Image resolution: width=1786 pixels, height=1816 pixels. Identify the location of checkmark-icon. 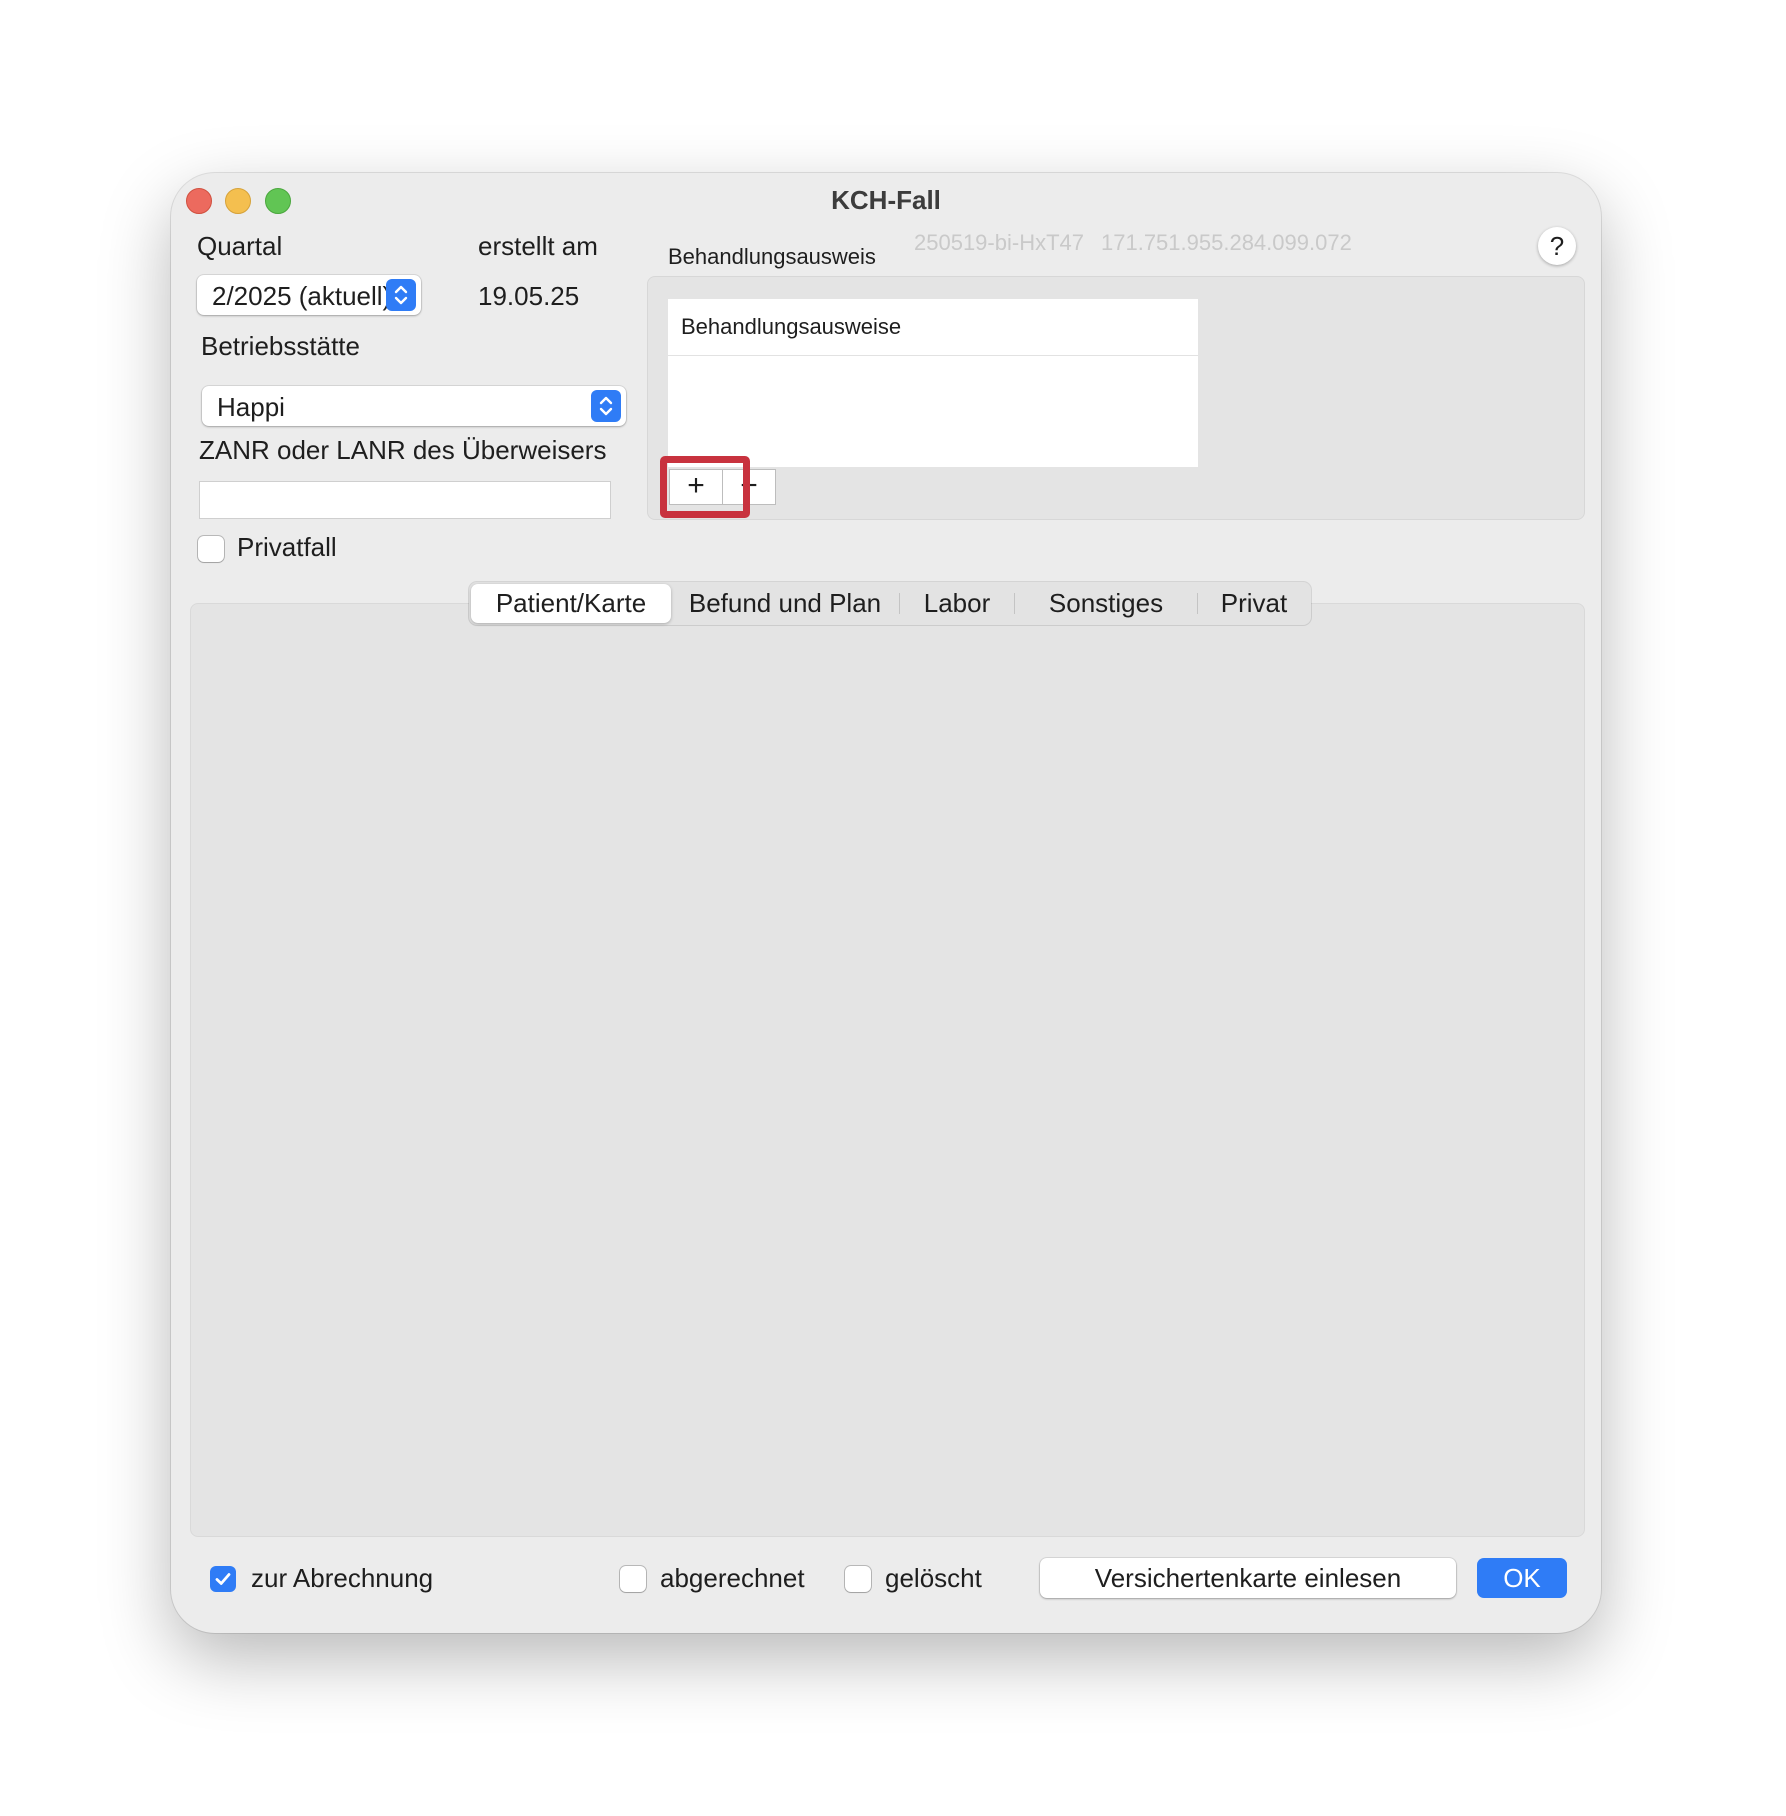
(223, 1579).